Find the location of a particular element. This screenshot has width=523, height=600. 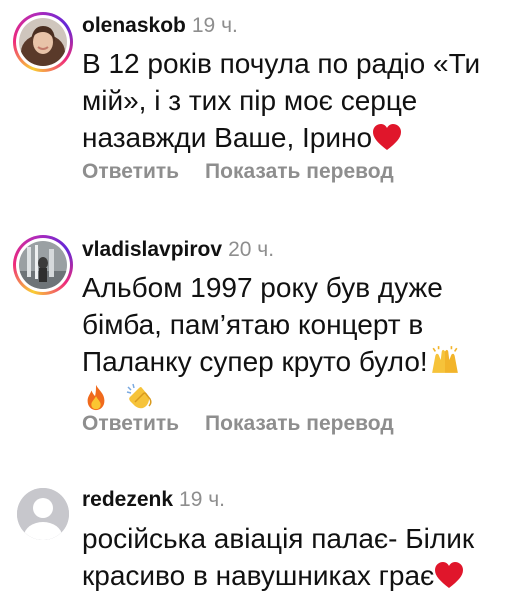

clapping-hands-emoji-icon is located at coordinates (139, 396).